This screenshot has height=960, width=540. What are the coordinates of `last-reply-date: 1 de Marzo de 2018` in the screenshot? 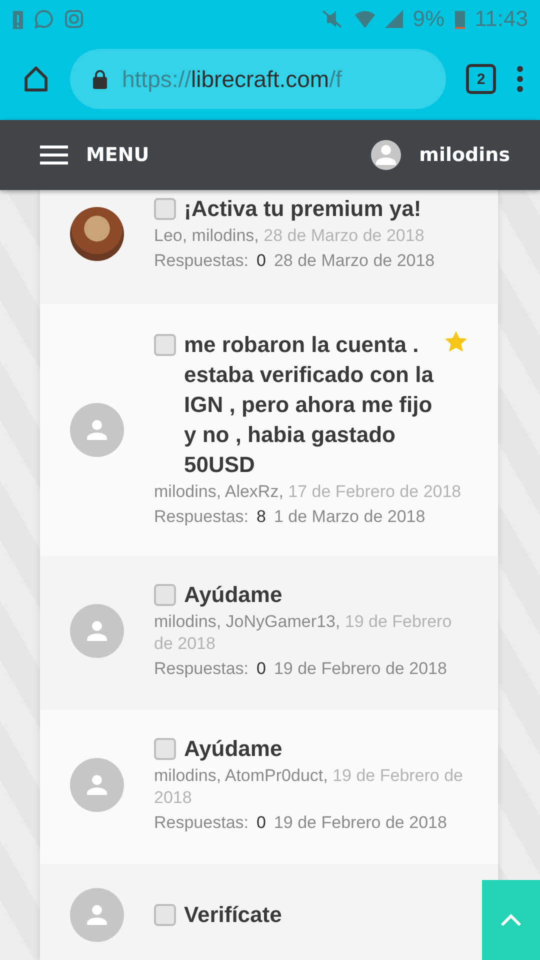 It's located at (350, 517).